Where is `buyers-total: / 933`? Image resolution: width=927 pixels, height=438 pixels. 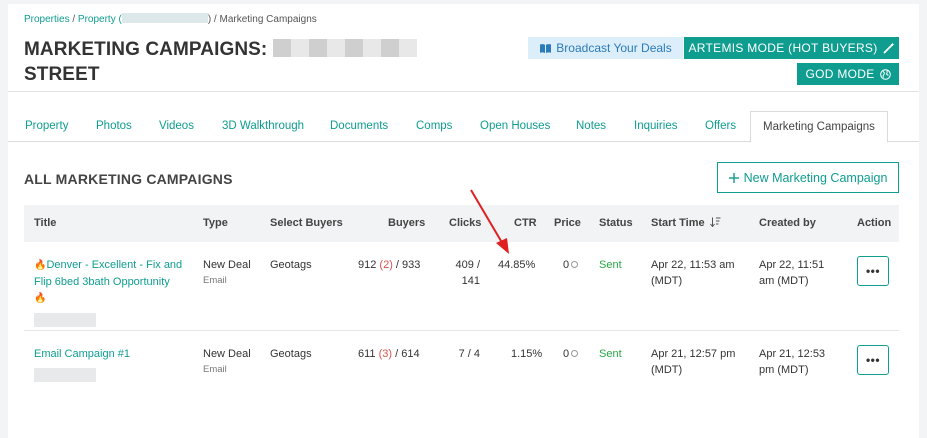
buyers-total: / 933 is located at coordinates (406, 265).